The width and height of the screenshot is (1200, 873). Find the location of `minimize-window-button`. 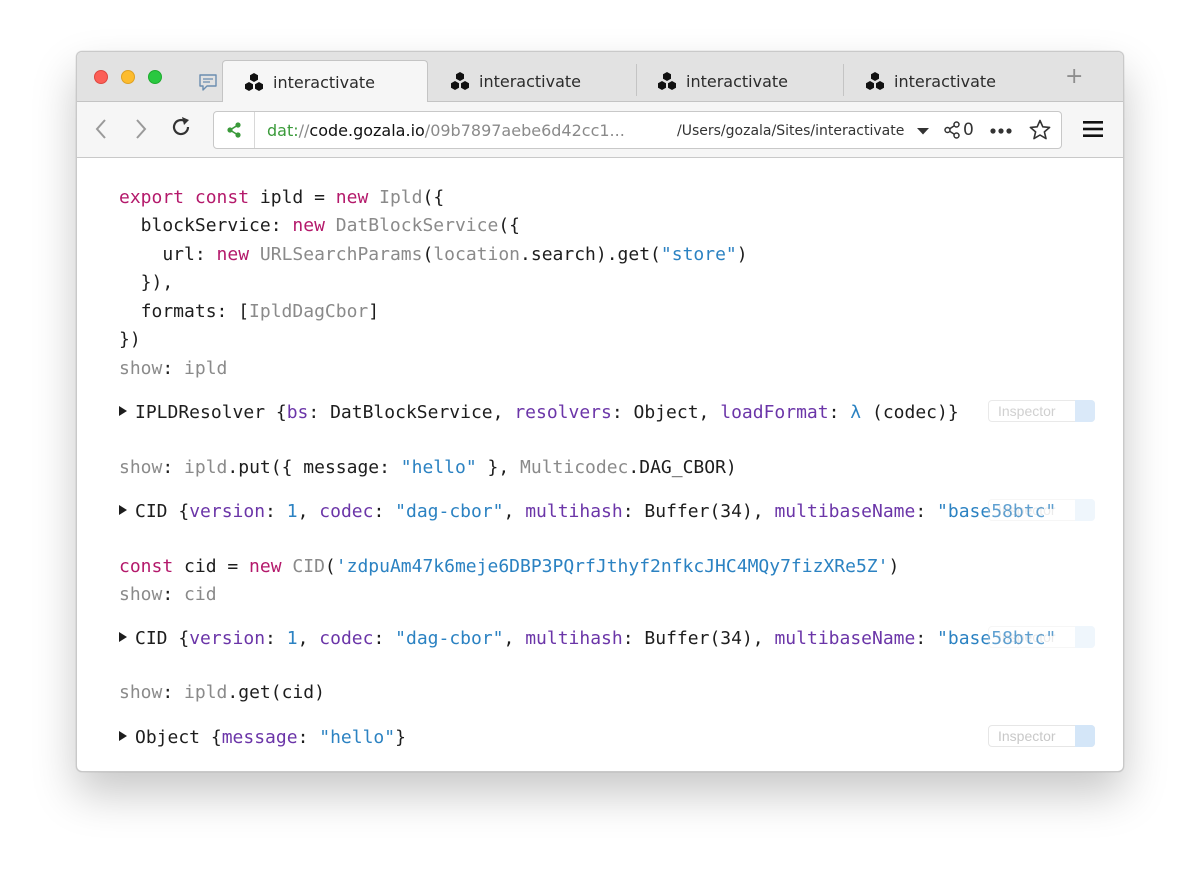

minimize-window-button is located at coordinates (128, 77).